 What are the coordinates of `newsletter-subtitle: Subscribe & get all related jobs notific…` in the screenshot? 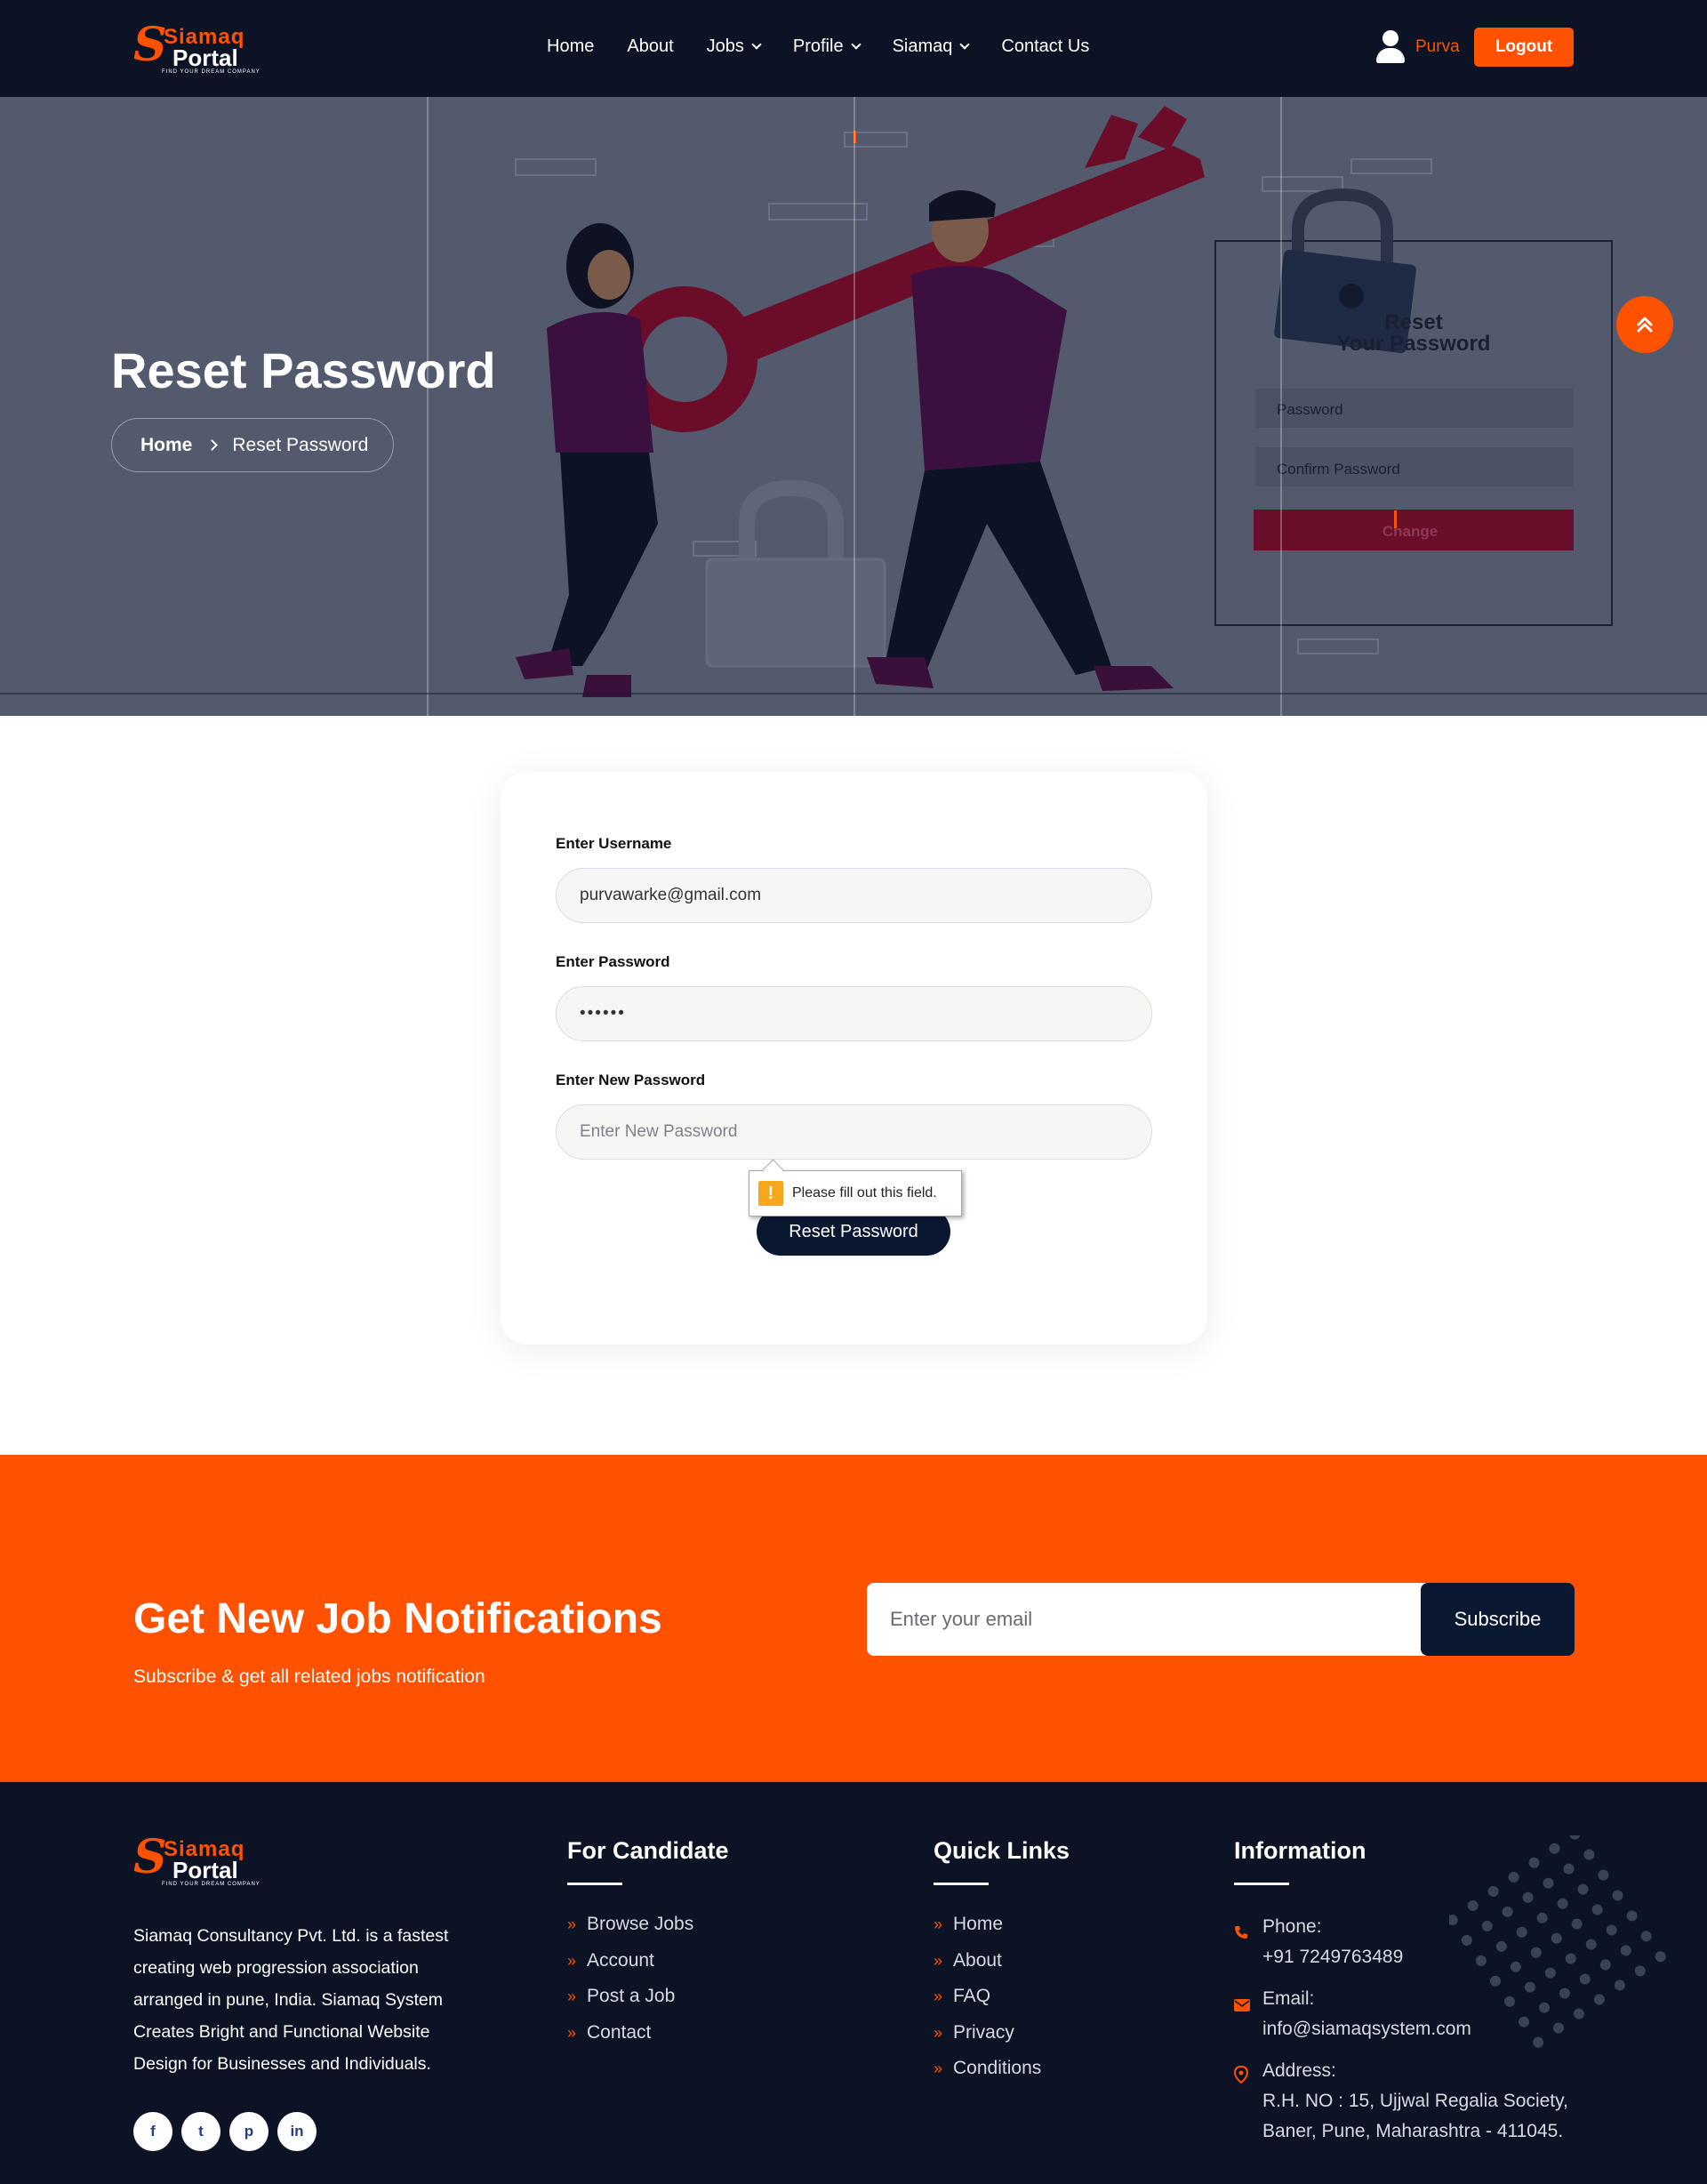 It's located at (309, 1676).